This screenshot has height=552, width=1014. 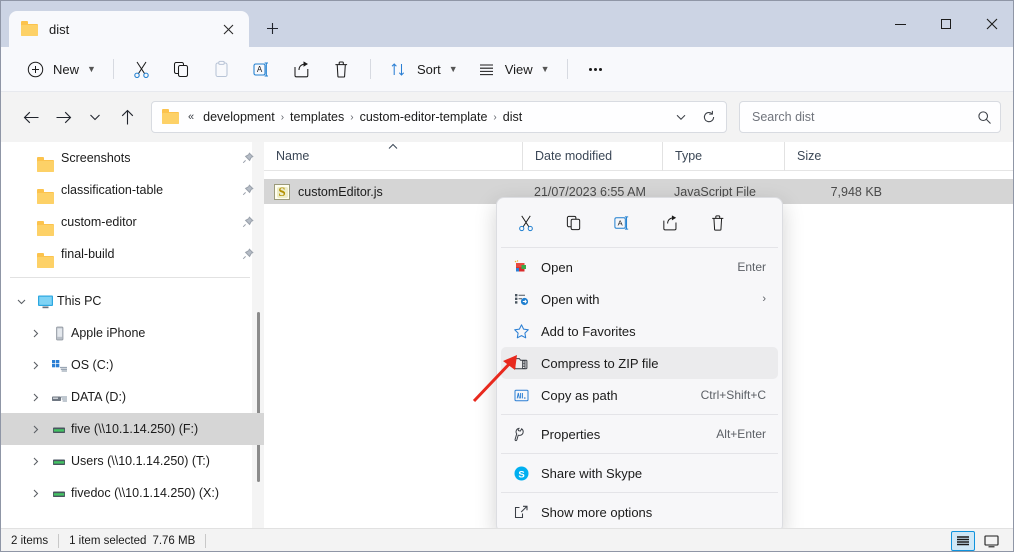 I want to click on cut-icon, so click(x=141, y=69).